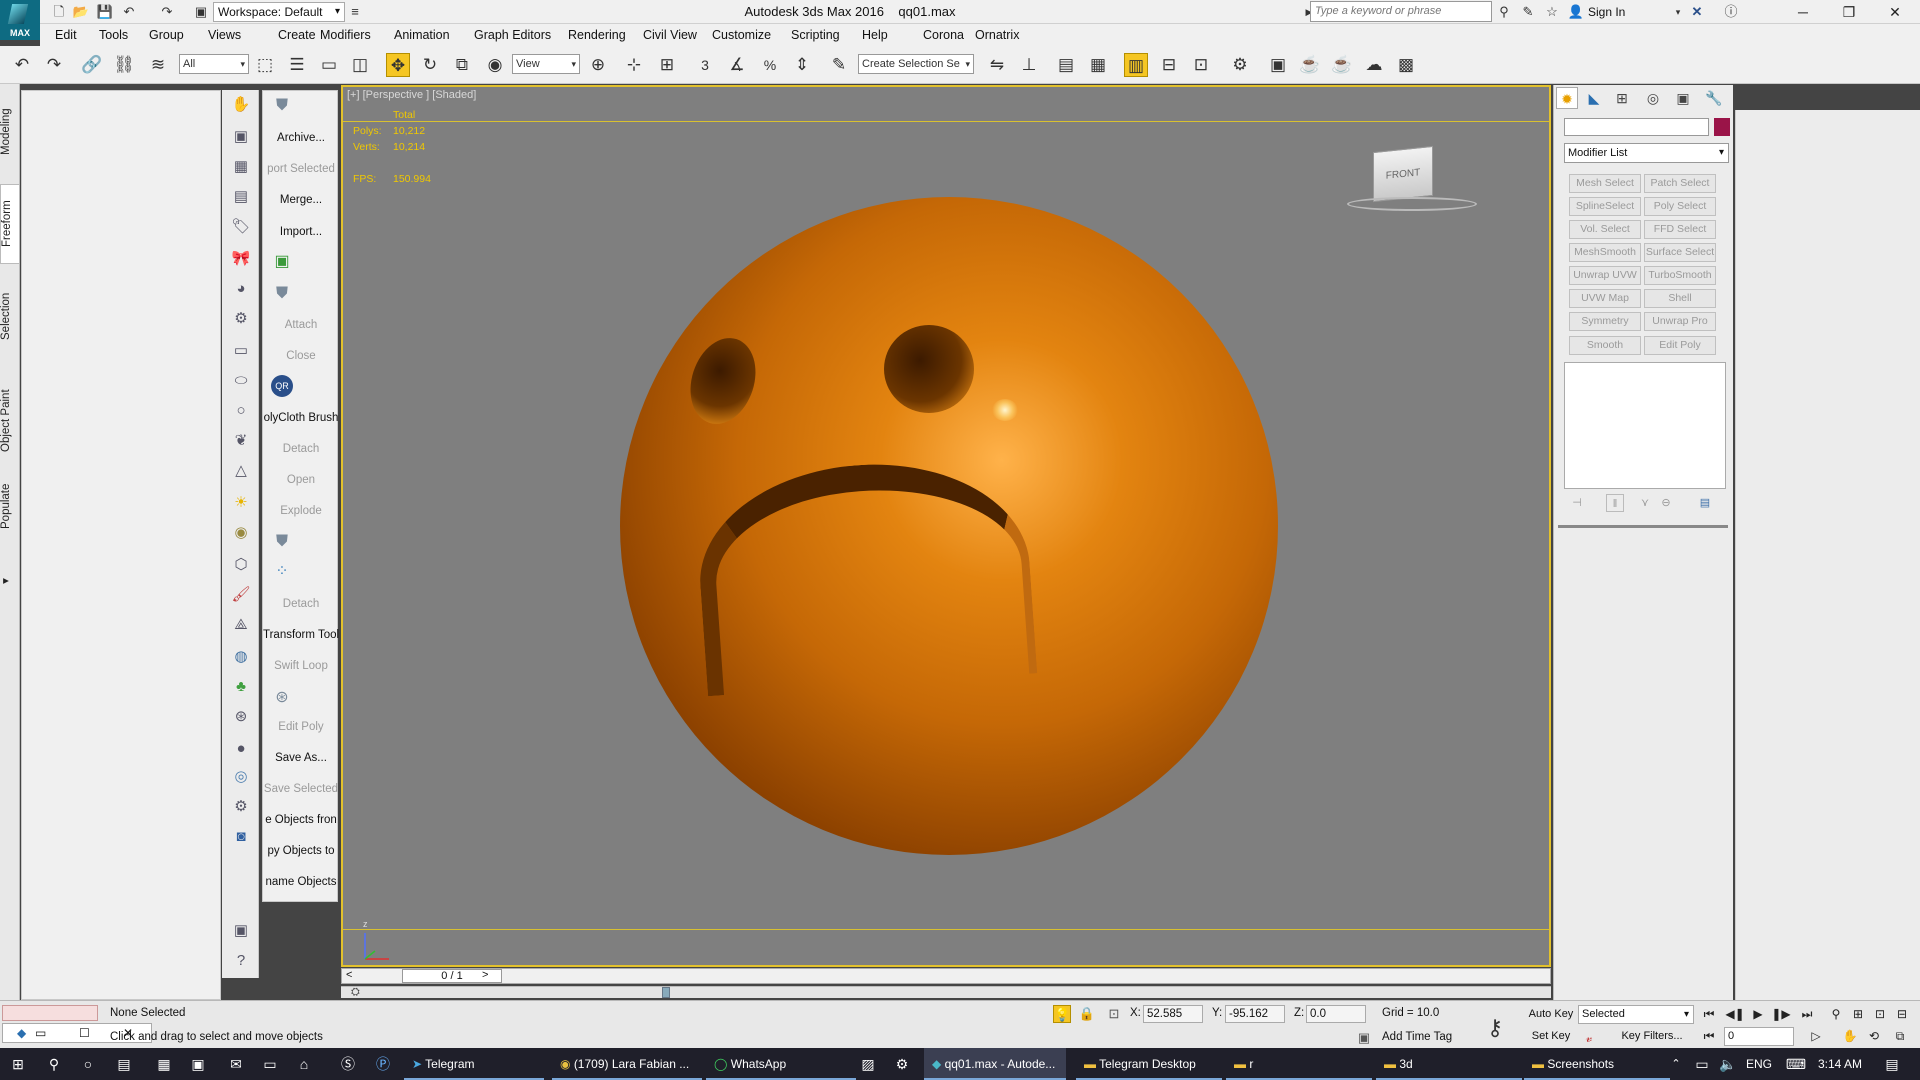 The height and width of the screenshot is (1080, 1920). Describe the element at coordinates (485, 975) in the screenshot. I see `time-next-button: >` at that location.